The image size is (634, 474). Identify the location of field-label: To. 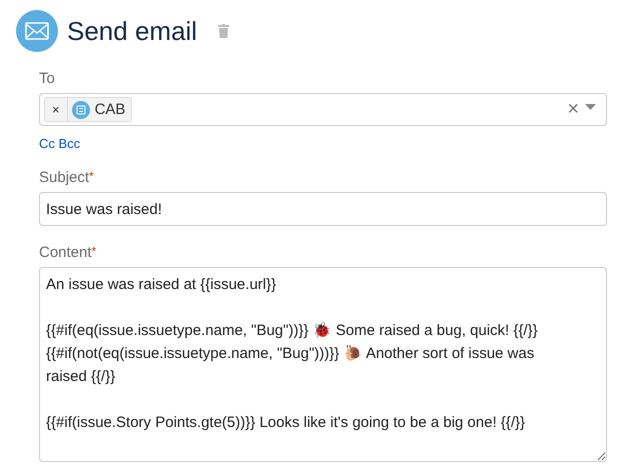
(47, 78).